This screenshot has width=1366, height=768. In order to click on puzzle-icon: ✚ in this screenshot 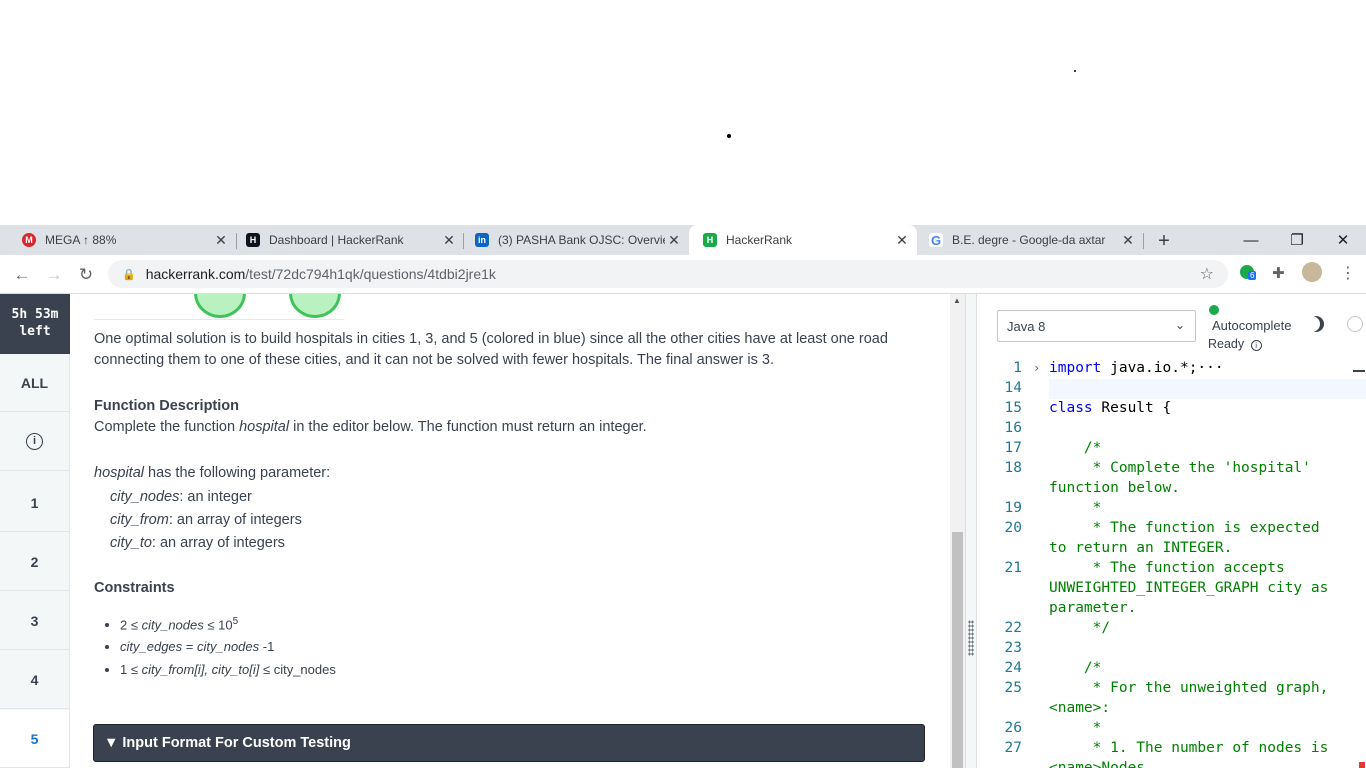, I will do `click(1278, 273)`.